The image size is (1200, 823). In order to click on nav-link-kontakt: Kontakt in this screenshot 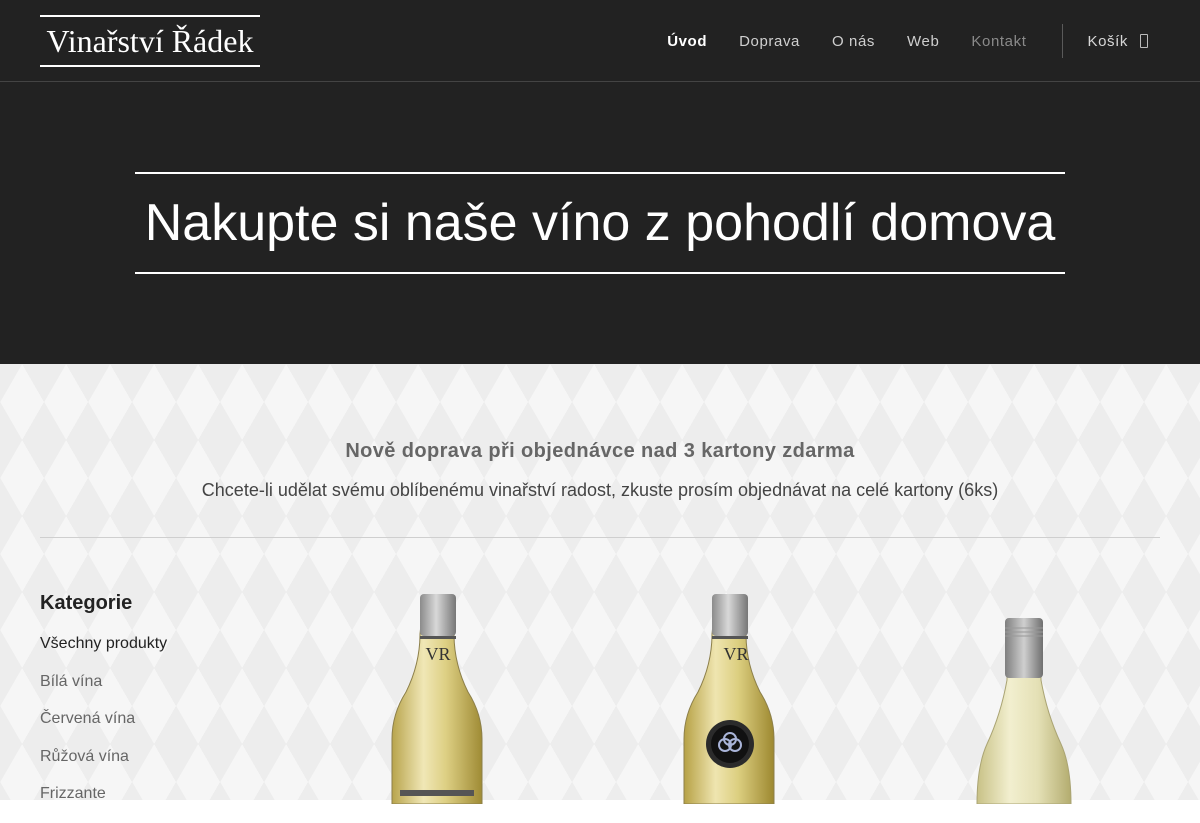, I will do `click(998, 41)`.